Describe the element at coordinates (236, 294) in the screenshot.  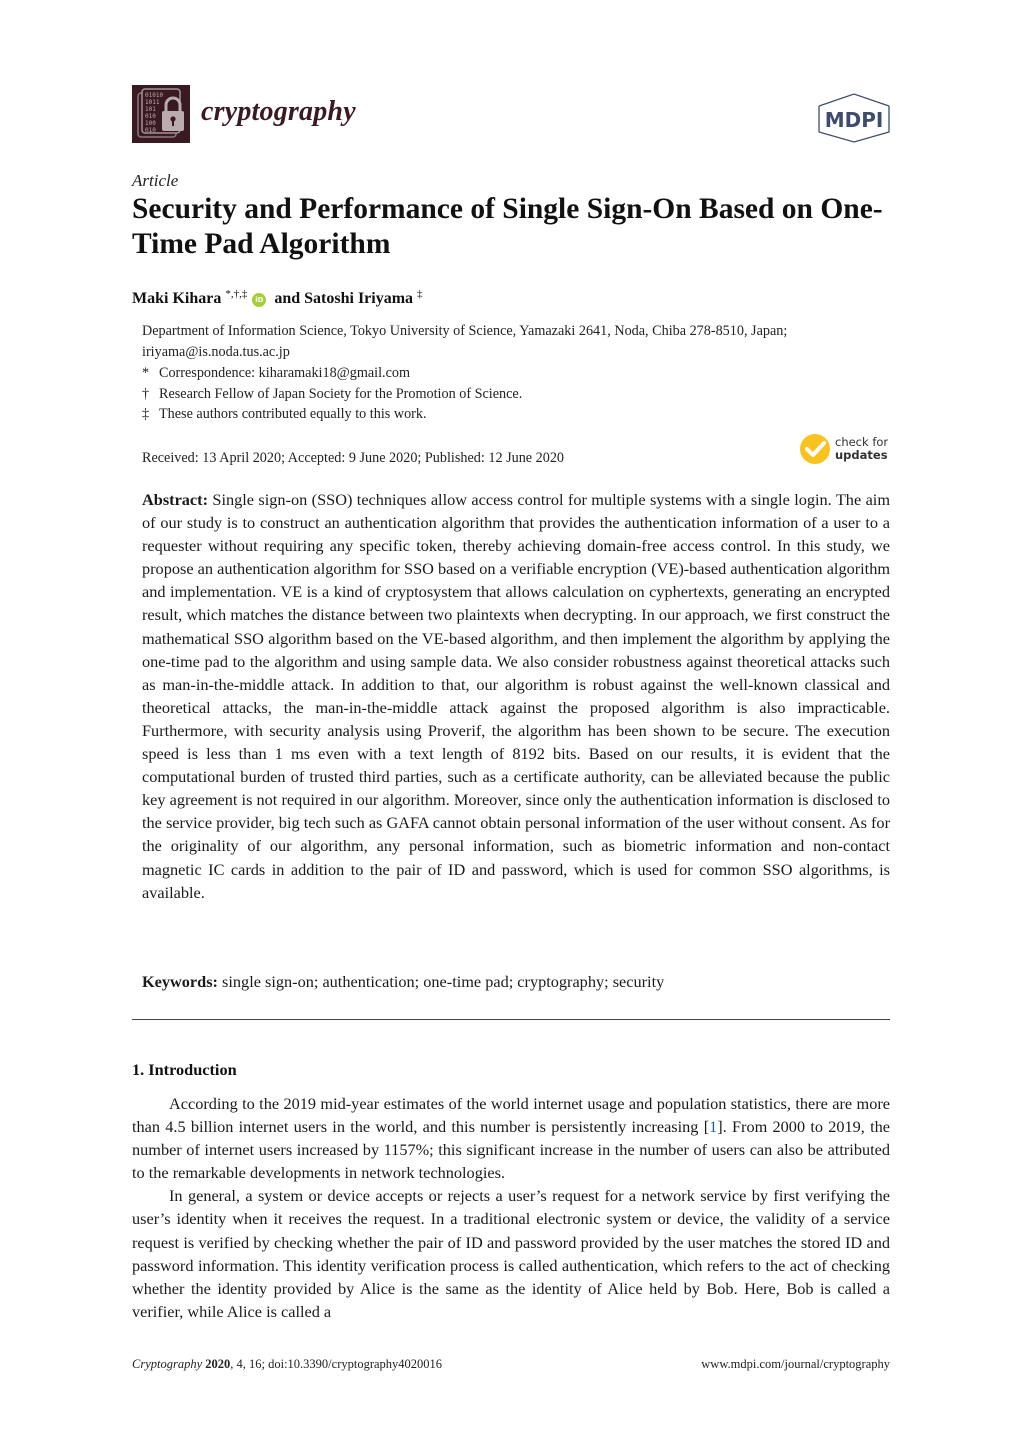
I see `author-marks: *,†,‡` at that location.